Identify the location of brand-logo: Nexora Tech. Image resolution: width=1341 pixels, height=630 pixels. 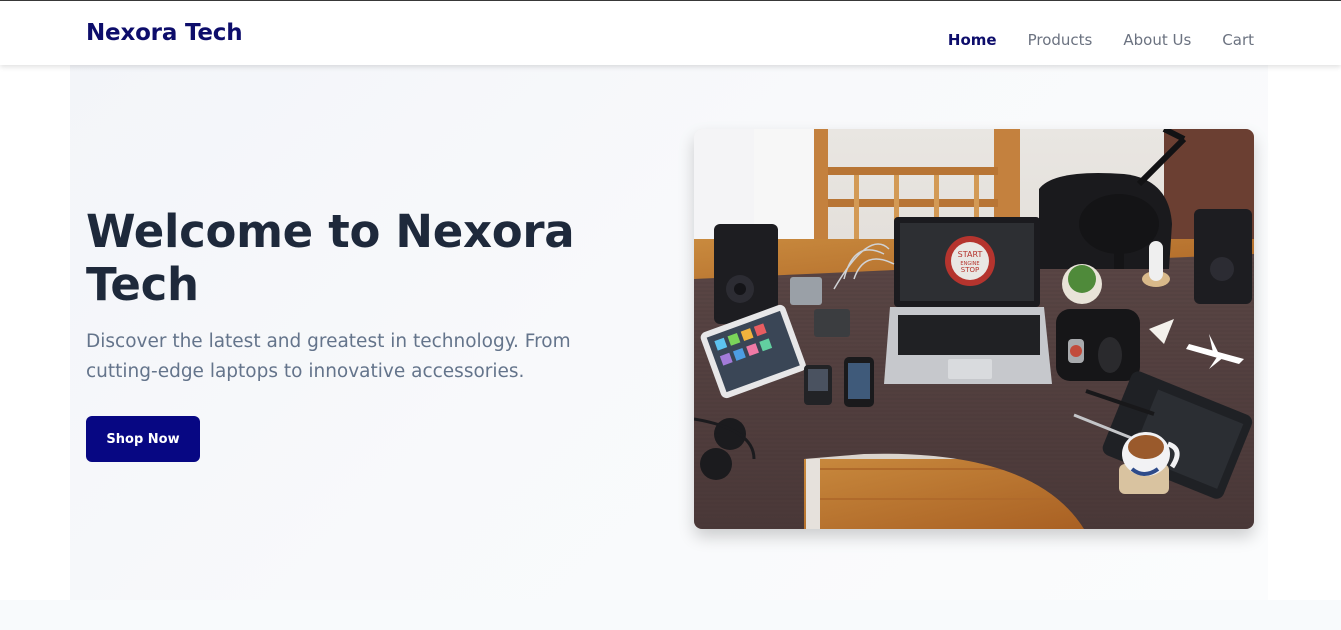
(164, 33).